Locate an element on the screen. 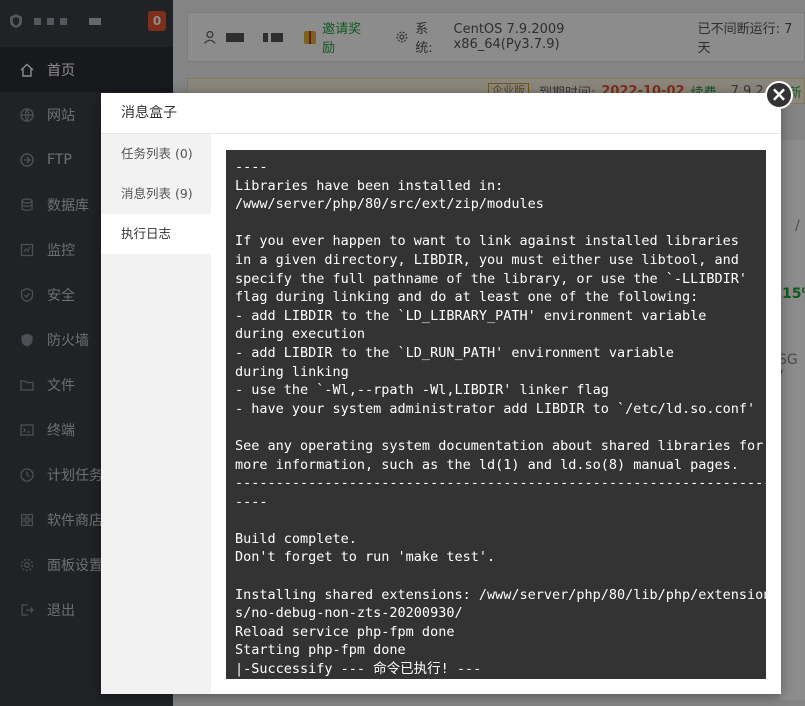 The image size is (805, 706). dialog-tab-list: 任务列表 (0) 消息列表 (9) 执行日志 is located at coordinates (156, 414).